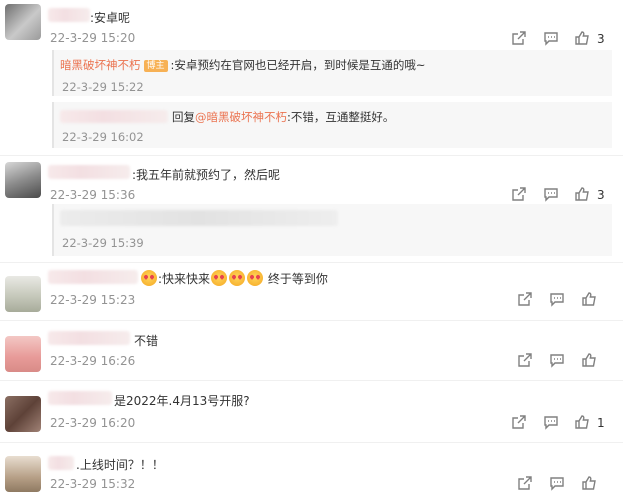 The image size is (623, 504). What do you see at coordinates (100, 65) in the screenshot?
I see `reply-author: 暗黑破坏神不朽` at bounding box center [100, 65].